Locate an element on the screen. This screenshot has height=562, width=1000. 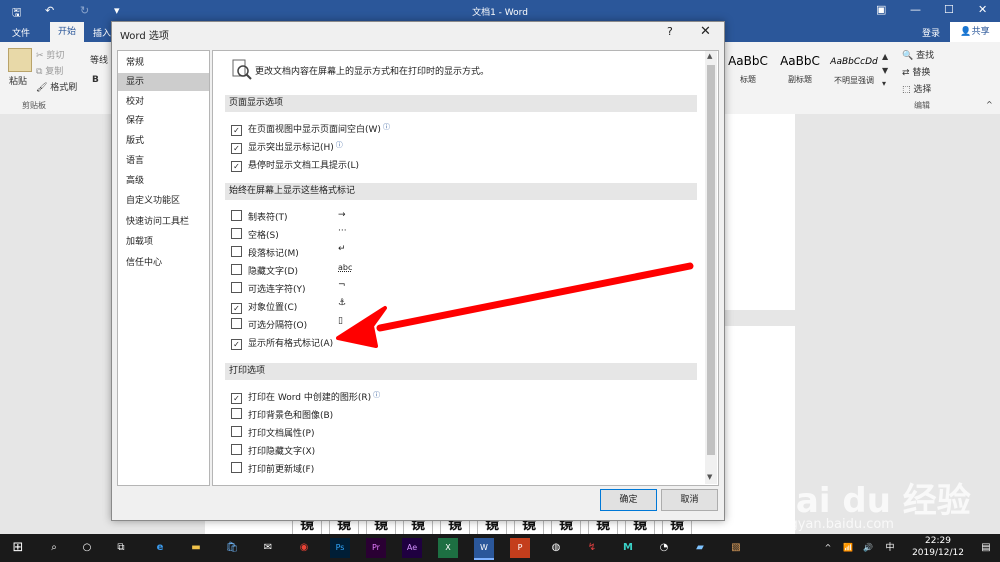
baidu-watermark: Bai du 经验 jingyan.baidu.com is located at coordinates (880, 495).